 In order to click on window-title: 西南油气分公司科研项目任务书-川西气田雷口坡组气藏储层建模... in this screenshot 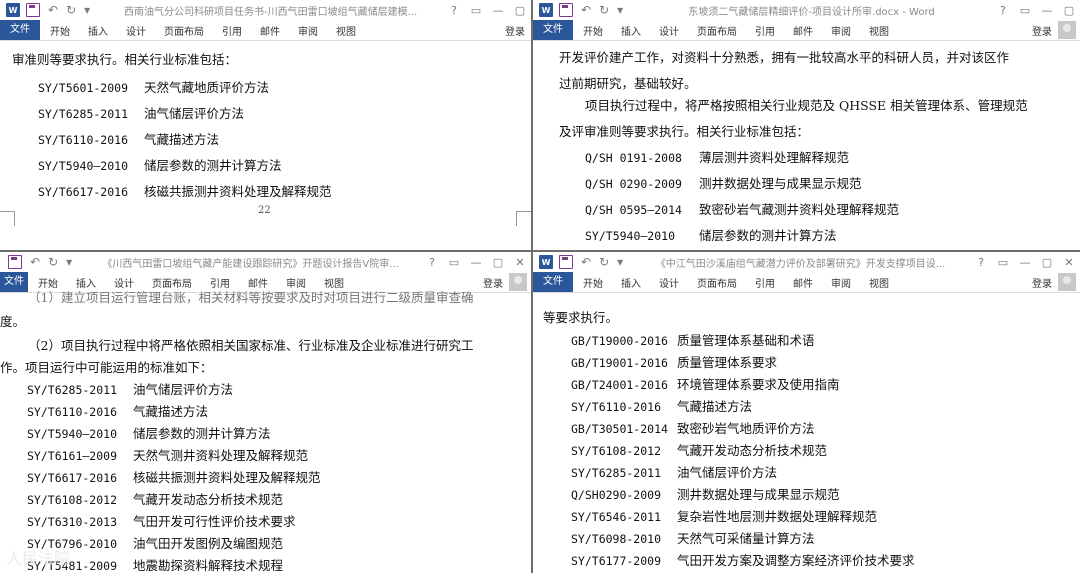, I will do `click(271, 12)`.